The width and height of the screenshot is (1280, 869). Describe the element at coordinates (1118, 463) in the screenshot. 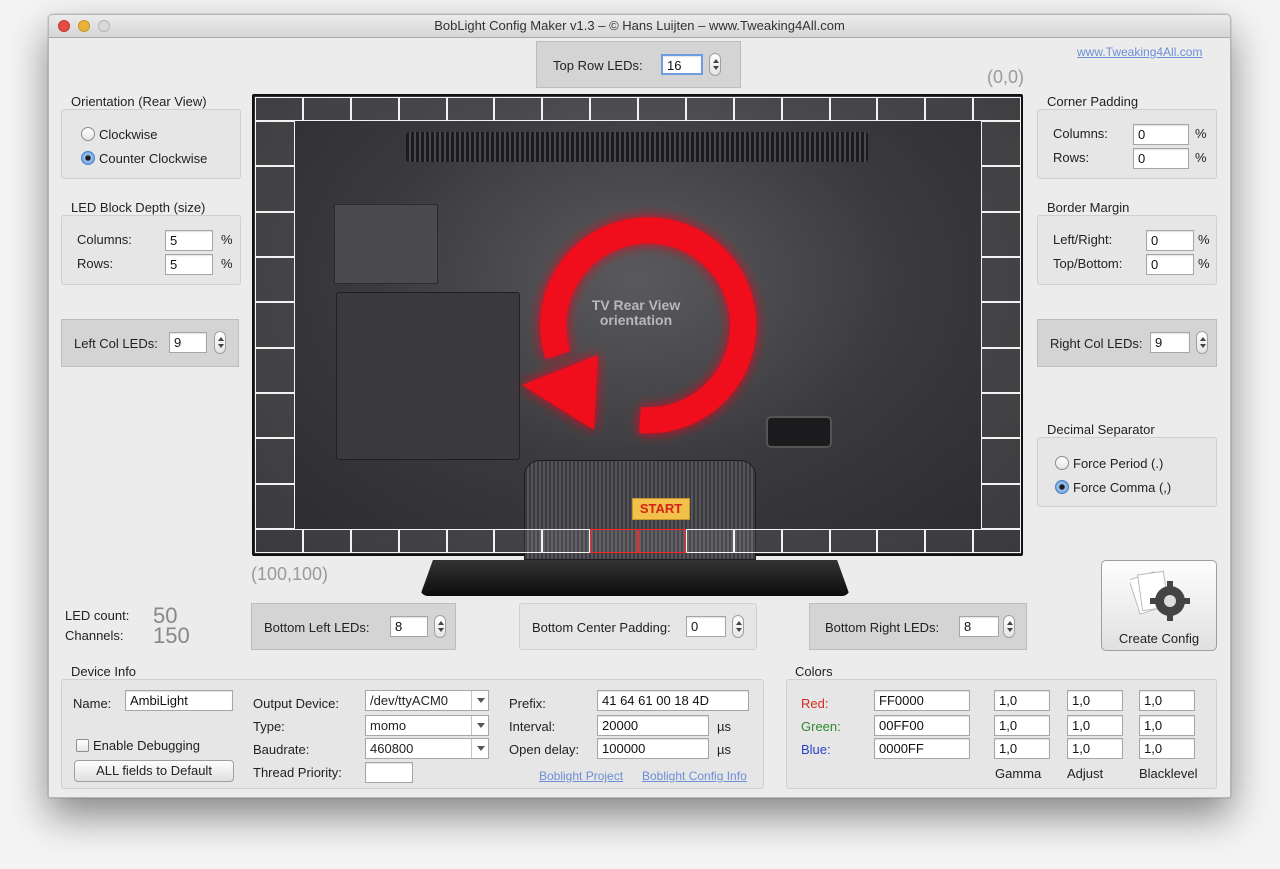

I see `force-period-label: Force Period (.)` at that location.